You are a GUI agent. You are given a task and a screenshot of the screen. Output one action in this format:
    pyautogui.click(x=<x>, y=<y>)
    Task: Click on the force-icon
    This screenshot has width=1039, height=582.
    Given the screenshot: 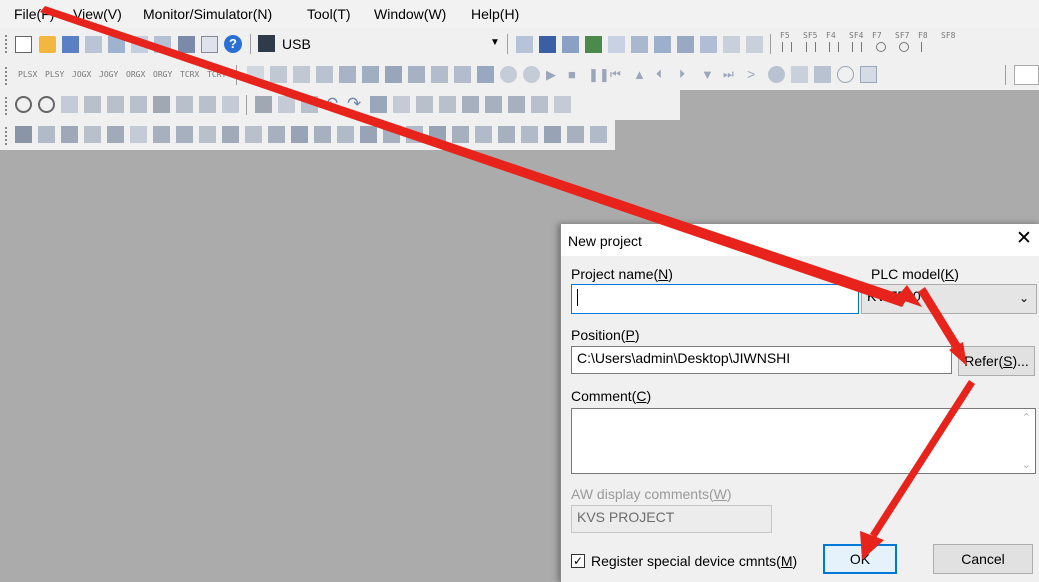 What is the action you would take?
    pyautogui.click(x=822, y=74)
    